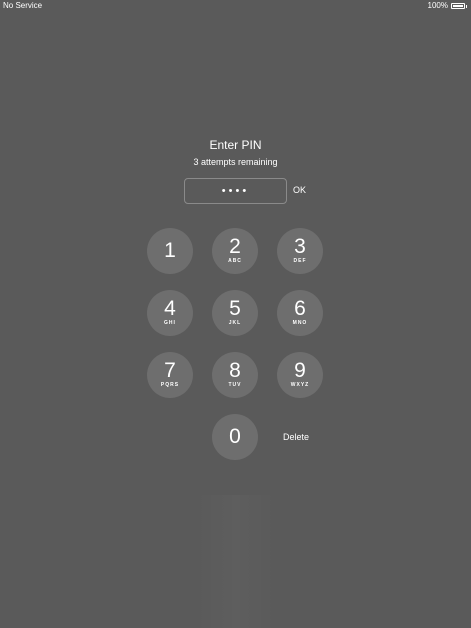 The image size is (471, 628). What do you see at coordinates (235, 246) in the screenshot?
I see `key-digit: 2` at bounding box center [235, 246].